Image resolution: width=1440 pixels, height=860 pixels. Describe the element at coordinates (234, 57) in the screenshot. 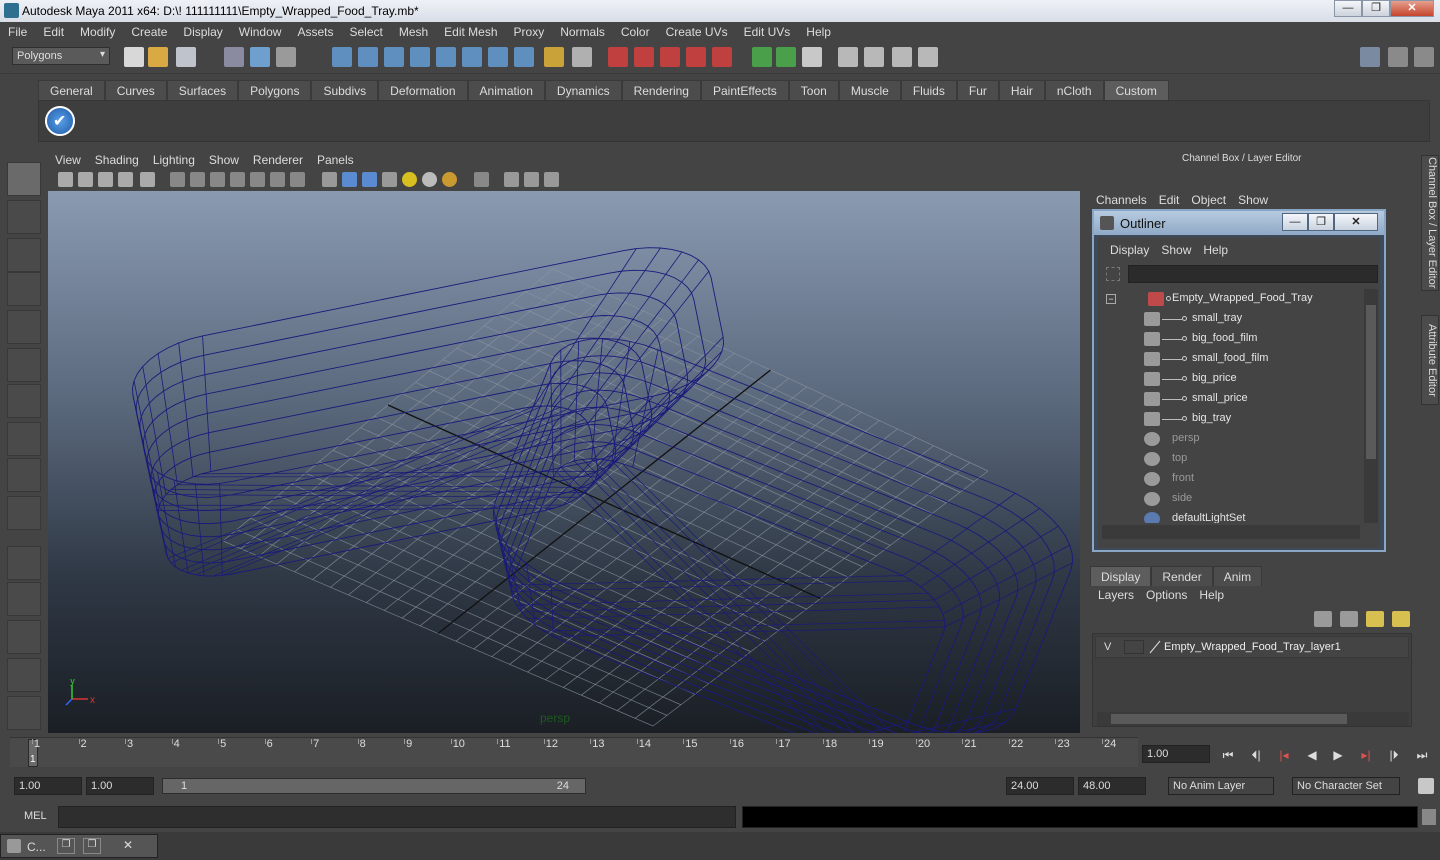

I see `select-hierarchy-icon` at that location.